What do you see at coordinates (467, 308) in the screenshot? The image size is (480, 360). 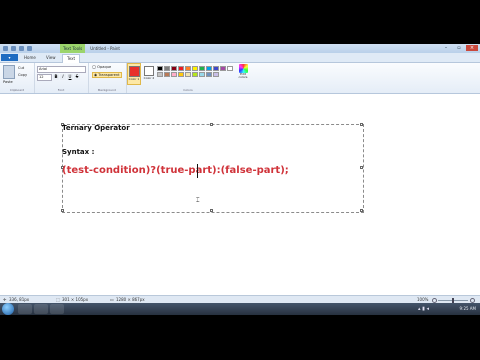 I see `taskbar-clock: 9:25 AM` at bounding box center [467, 308].